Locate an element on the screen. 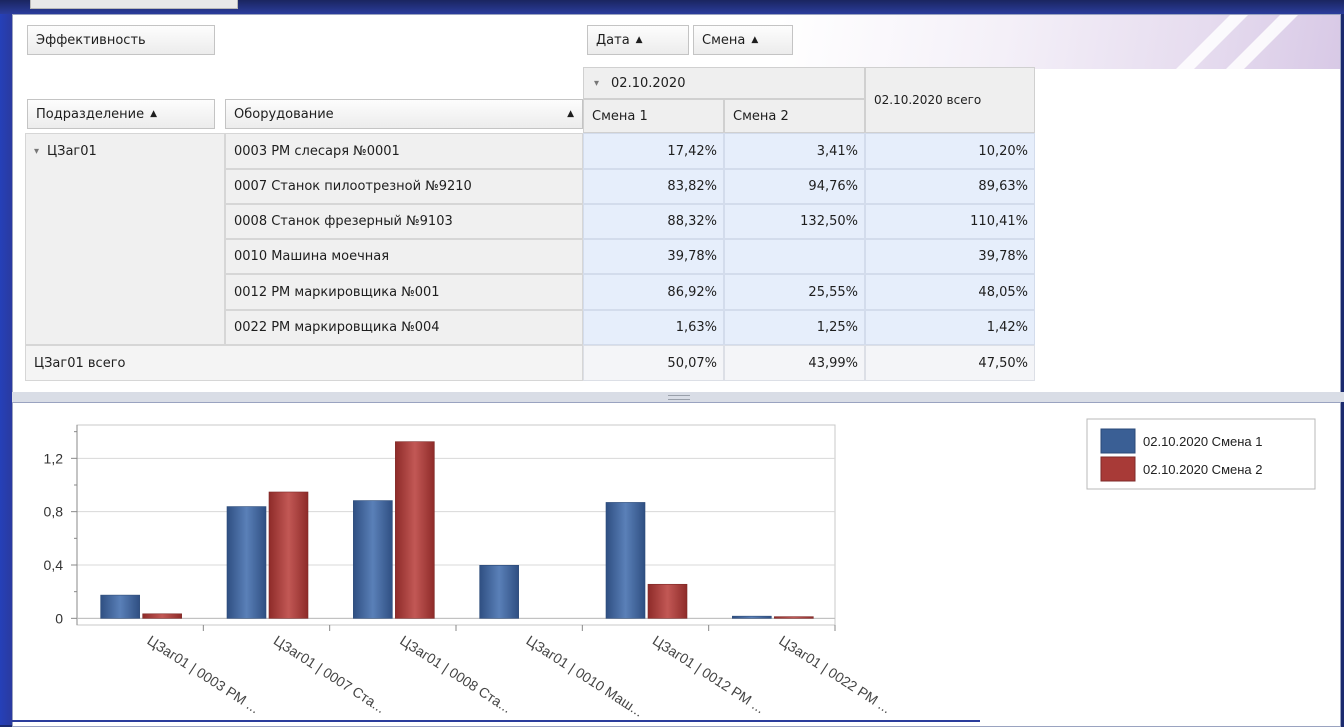  value-cell: 1,42% is located at coordinates (950, 327).